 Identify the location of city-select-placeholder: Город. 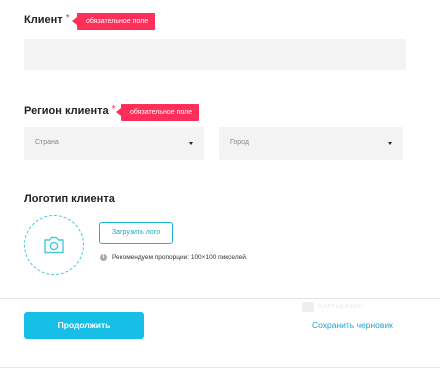
(239, 142).